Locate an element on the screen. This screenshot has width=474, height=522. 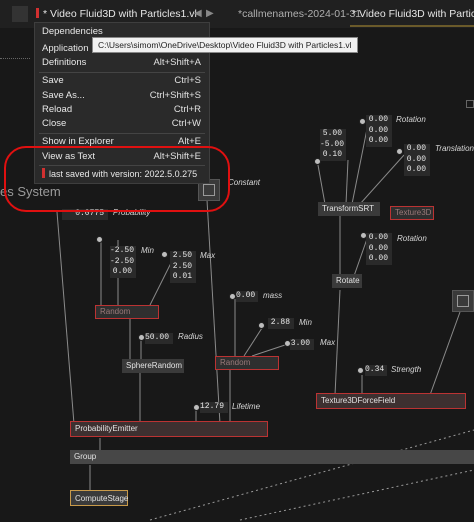
rotation2-z: 0.00 is located at coordinates (378, 258).